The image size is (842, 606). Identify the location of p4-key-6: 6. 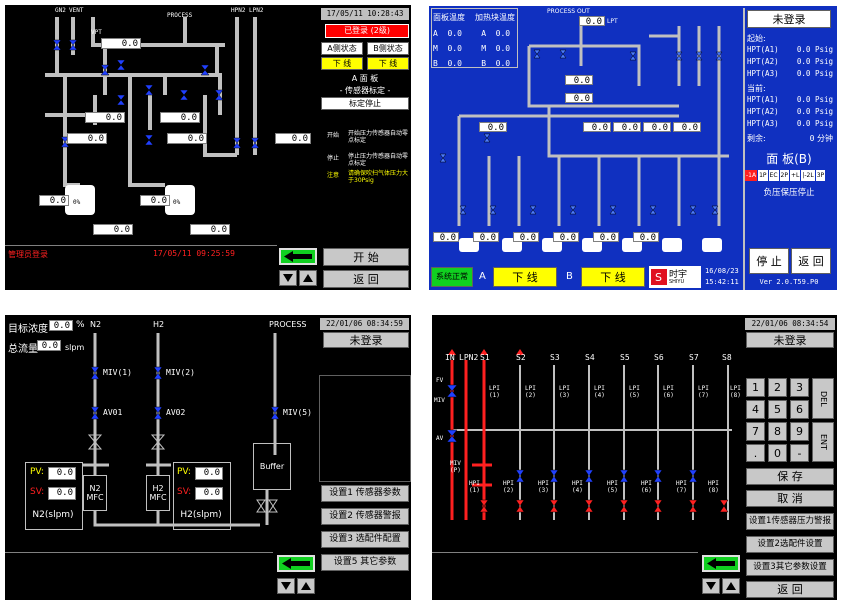
(799, 409).